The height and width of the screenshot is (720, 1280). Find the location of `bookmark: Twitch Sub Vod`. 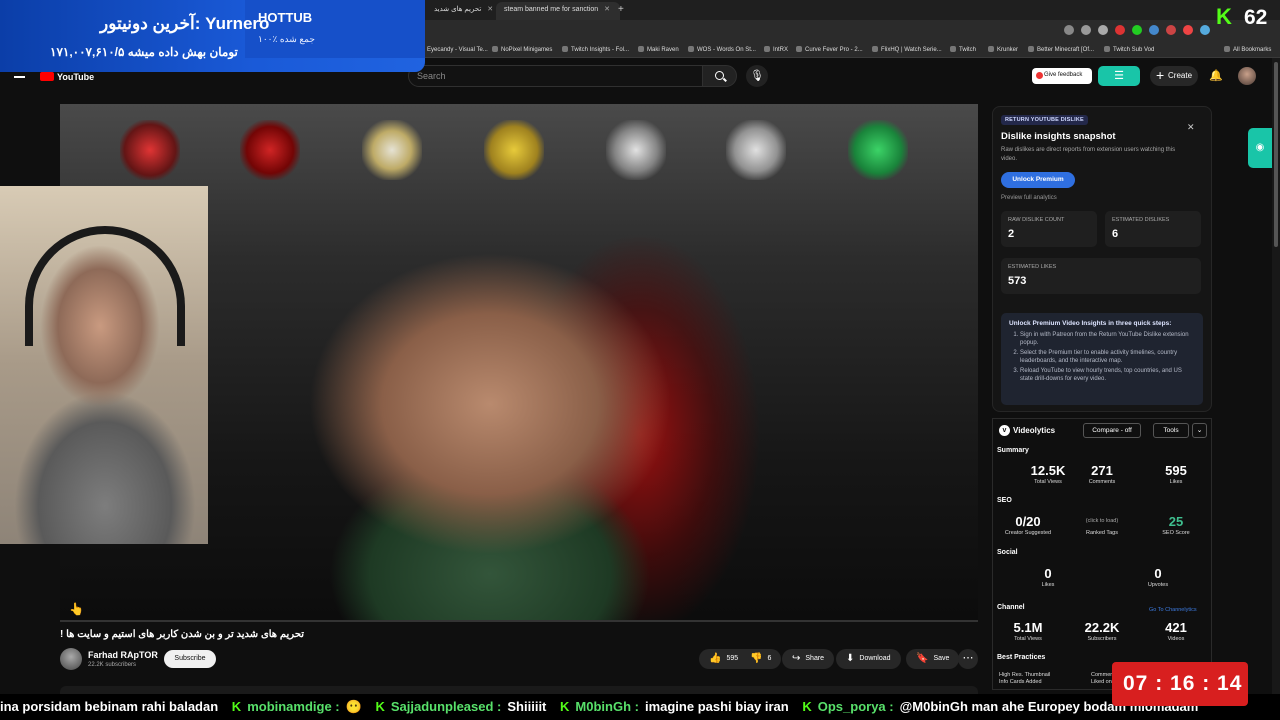

bookmark: Twitch Sub Vod is located at coordinates (1129, 49).